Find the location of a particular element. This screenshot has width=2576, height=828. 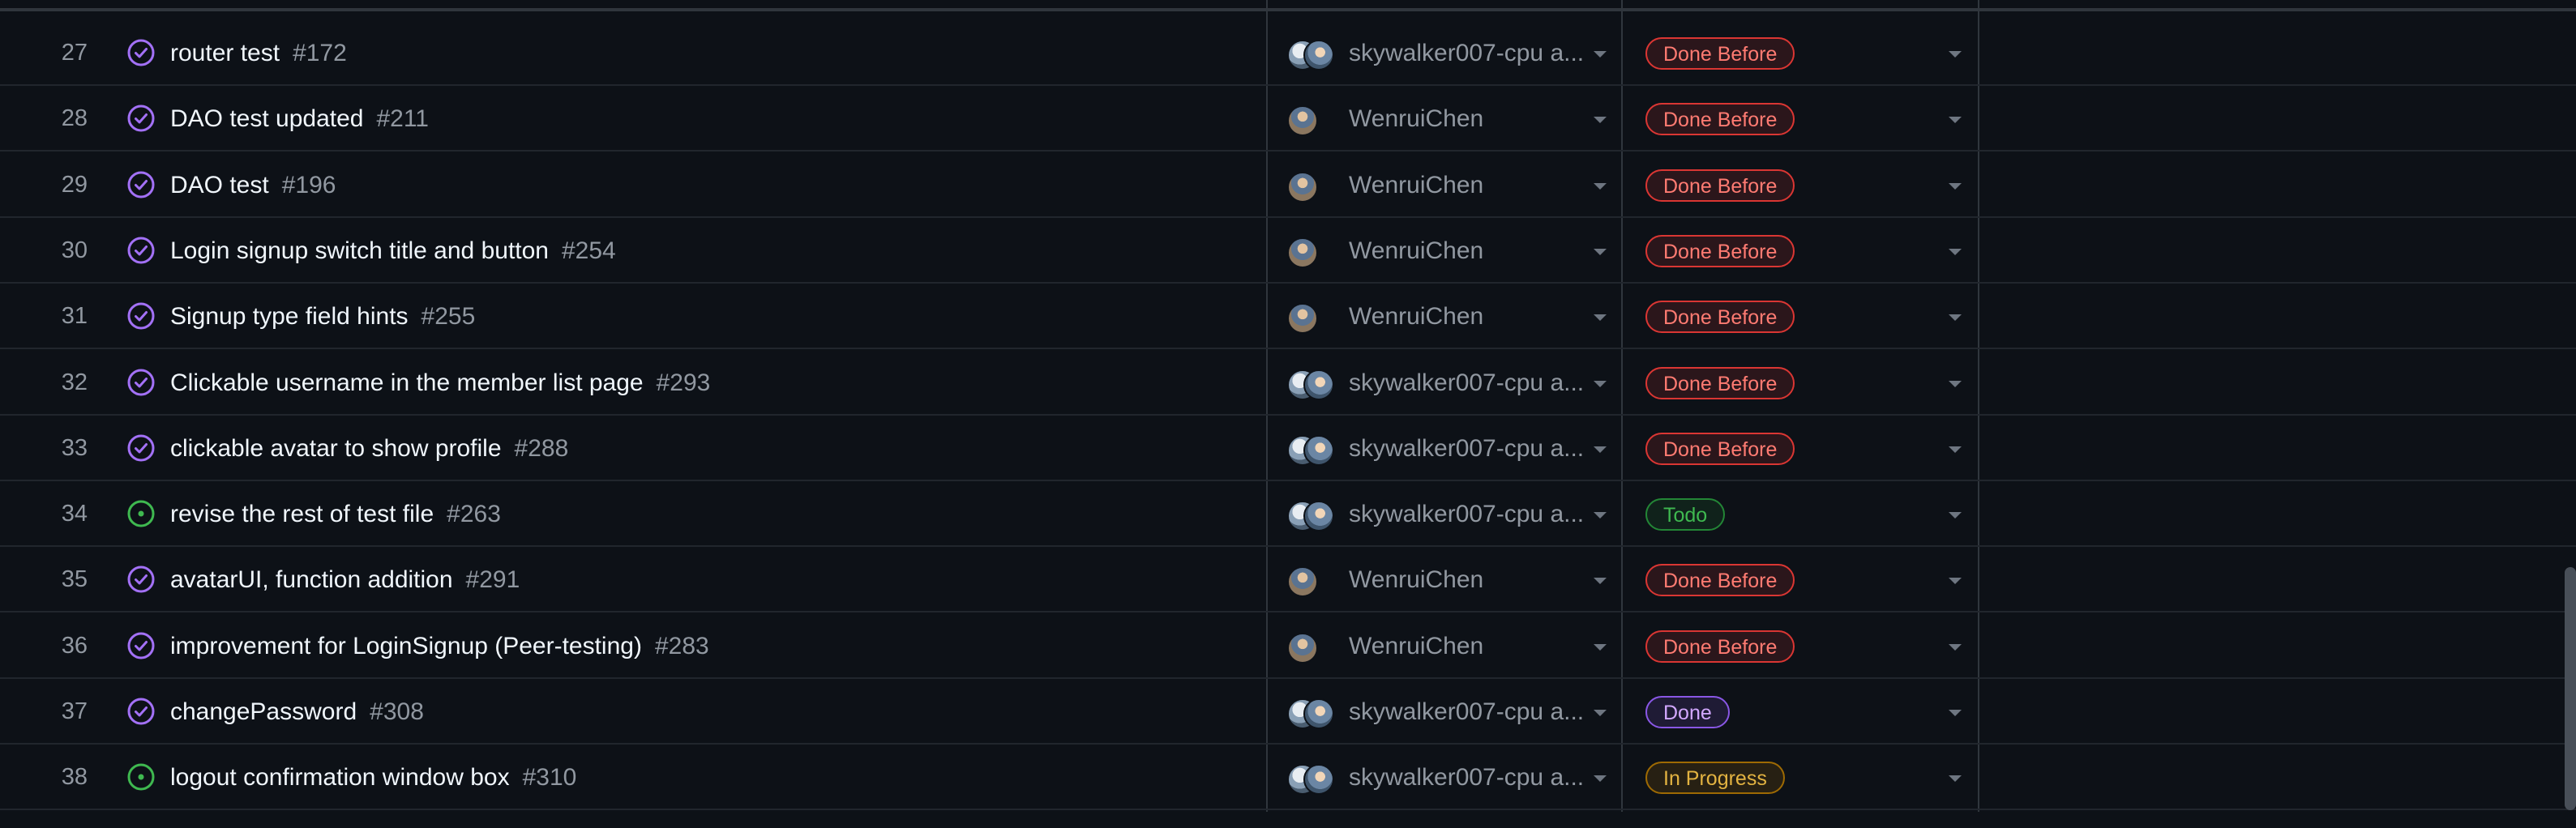

issue-title-link: router test is located at coordinates (225, 53).